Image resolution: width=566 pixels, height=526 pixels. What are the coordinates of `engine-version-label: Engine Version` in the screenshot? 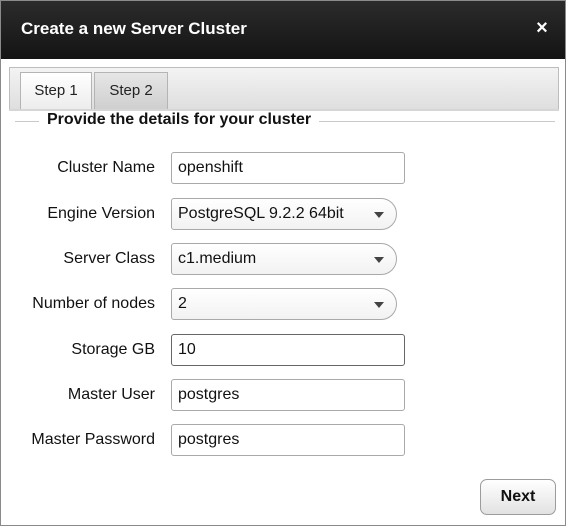 It's located at (101, 213).